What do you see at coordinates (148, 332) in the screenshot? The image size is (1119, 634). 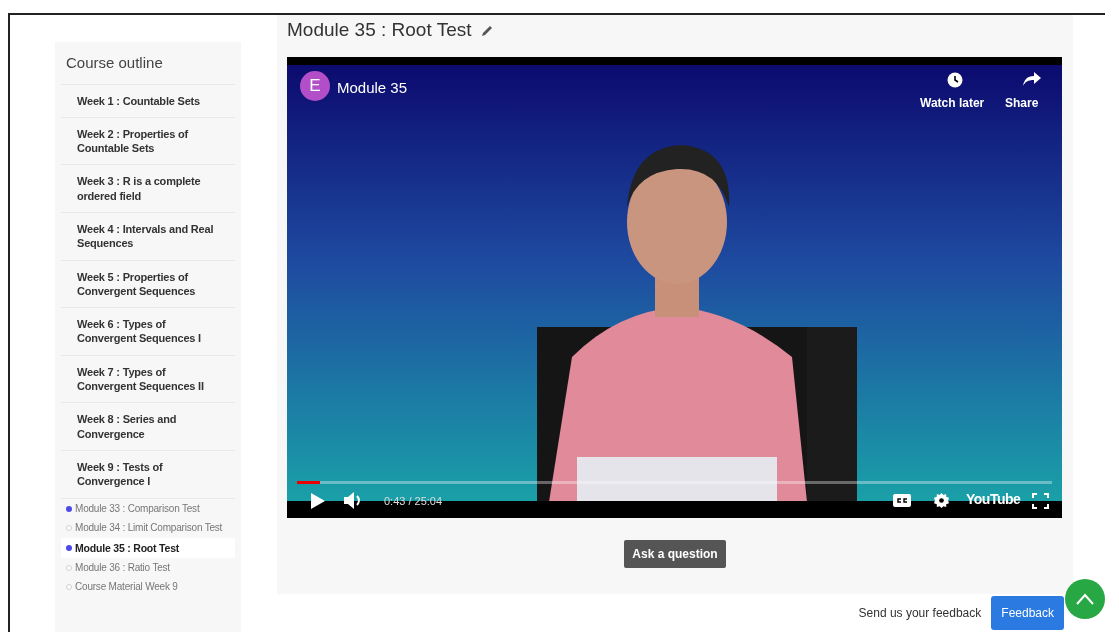 I see `week-item: Week 6 : Types of Convergent Sequences I` at bounding box center [148, 332].